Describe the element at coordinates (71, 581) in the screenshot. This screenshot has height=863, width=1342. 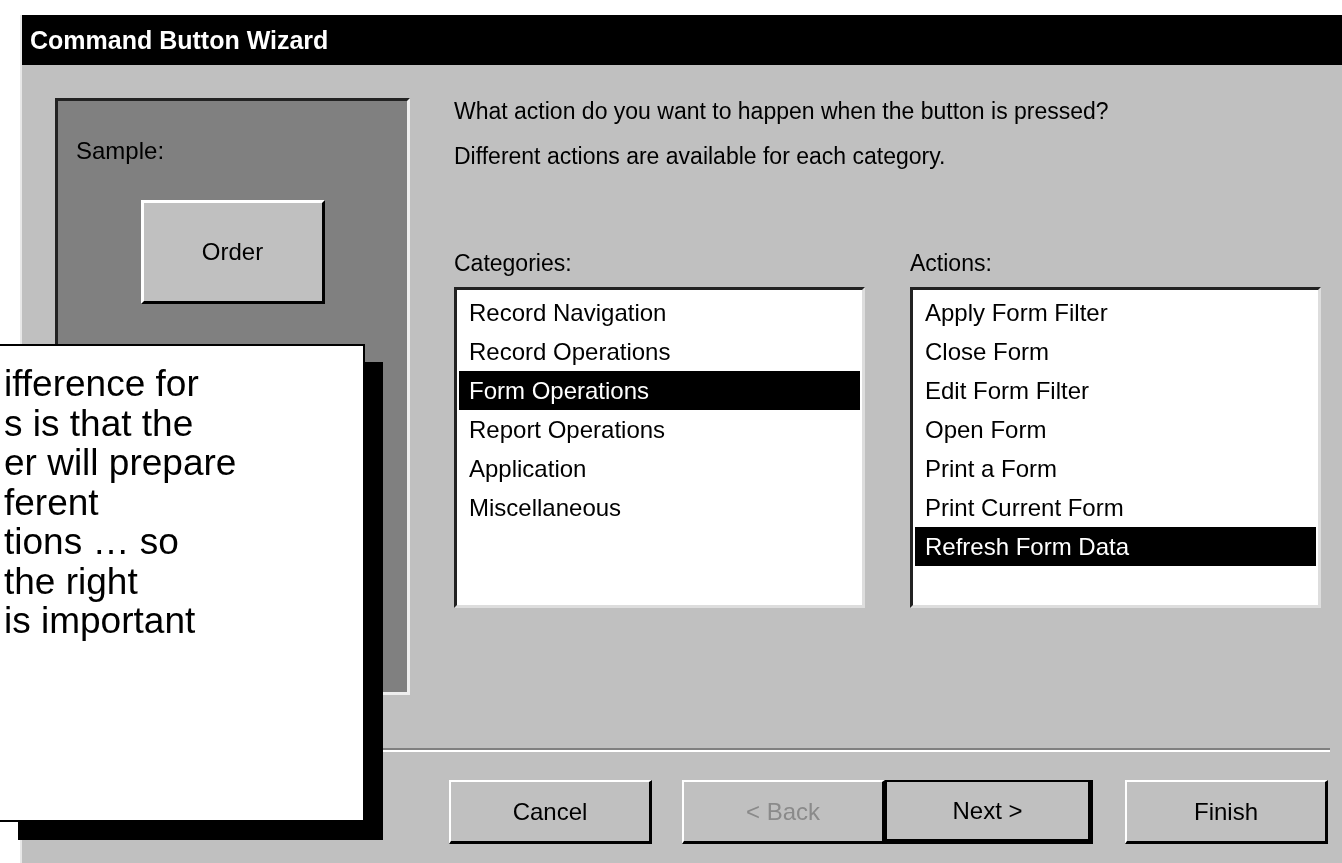
I see `callout-text: the right` at that location.